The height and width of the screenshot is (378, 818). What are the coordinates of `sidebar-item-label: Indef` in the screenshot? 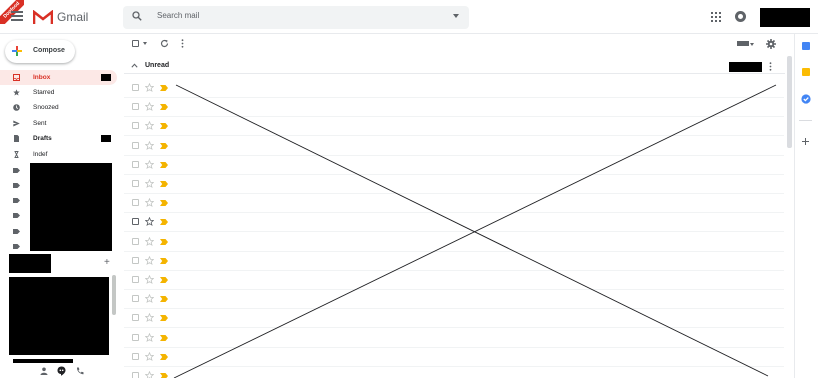 It's located at (40, 154).